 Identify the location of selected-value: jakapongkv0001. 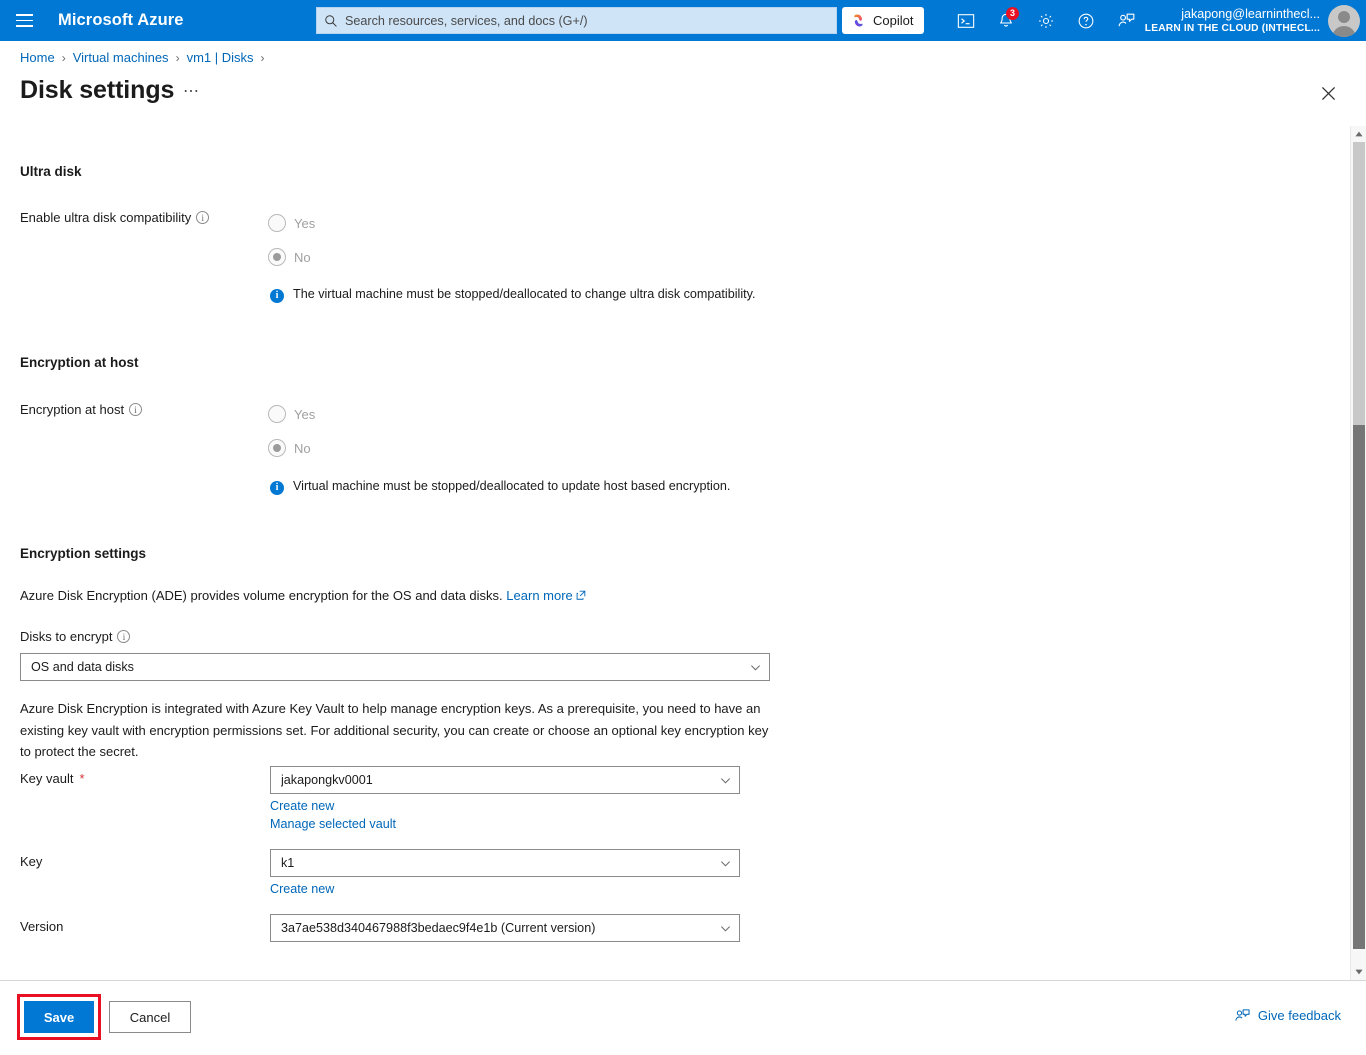
(327, 780).